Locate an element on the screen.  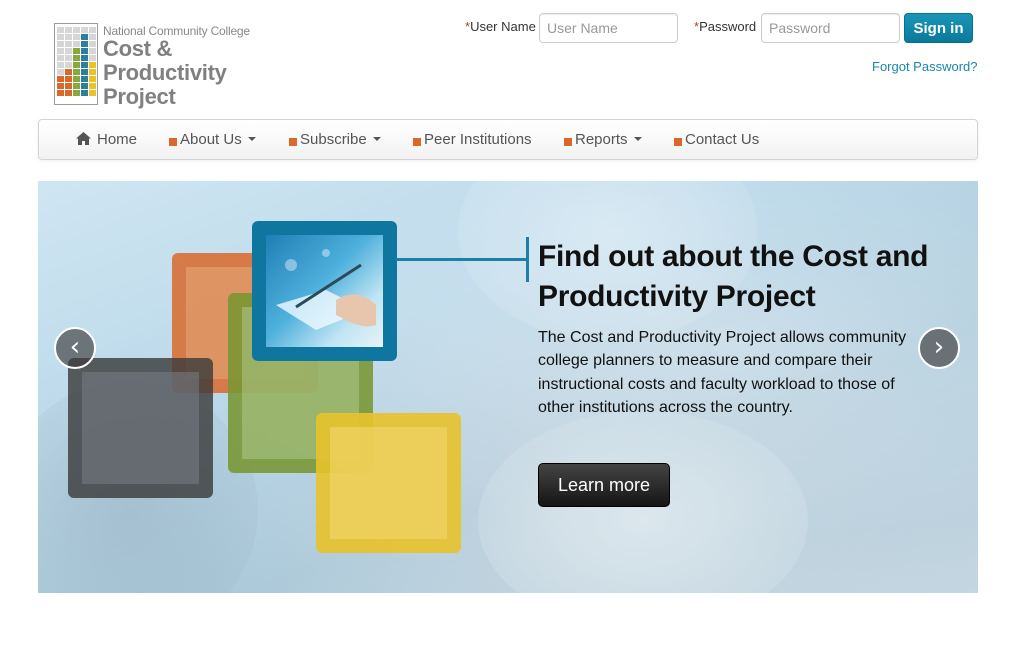
nav-item-about-us: About Us is located at coordinates (212, 140).